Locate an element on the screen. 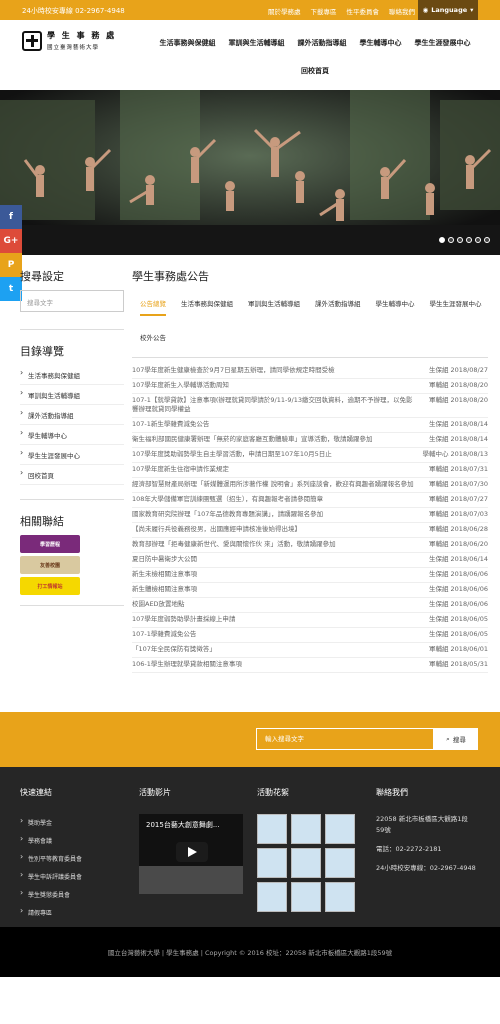 The image size is (500, 1024). top-link: 聯絡我們 is located at coordinates (402, 11).